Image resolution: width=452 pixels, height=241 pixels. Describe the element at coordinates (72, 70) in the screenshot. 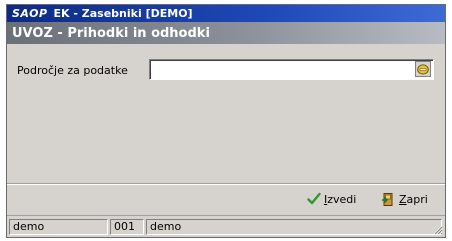

I see `data-area-label: Področje za podatke` at that location.